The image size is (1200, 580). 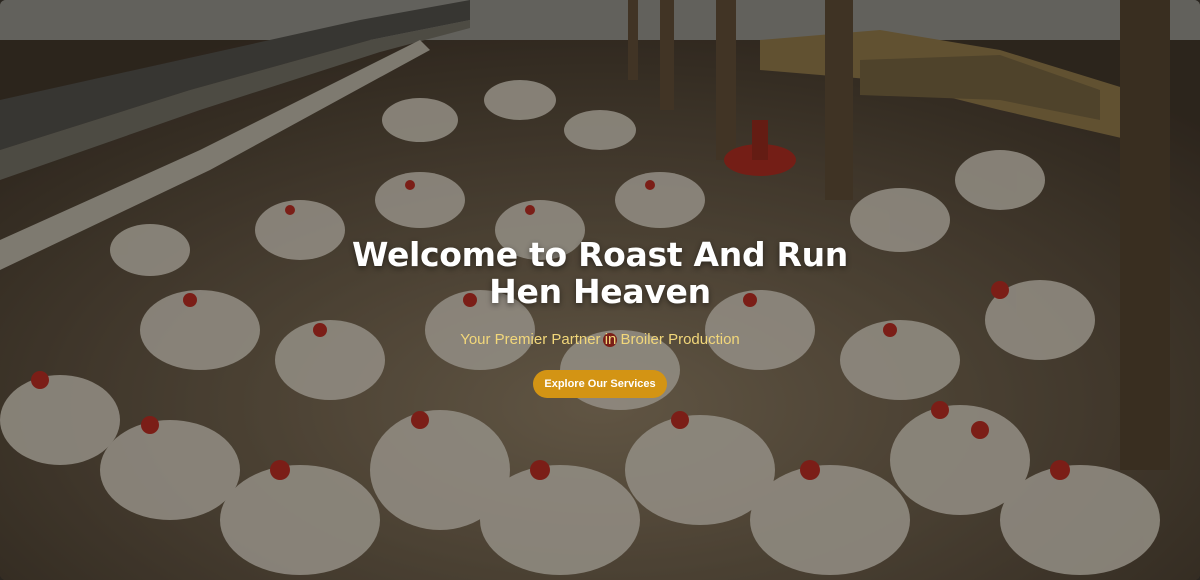 I want to click on hero-title: Welcome to Roast And Run Hen Heaven, so click(x=600, y=273).